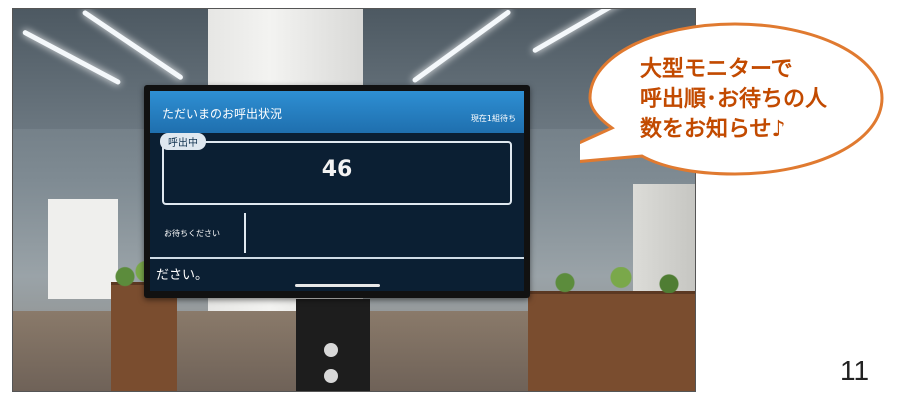  I want to click on planter-right, so click(611, 341).